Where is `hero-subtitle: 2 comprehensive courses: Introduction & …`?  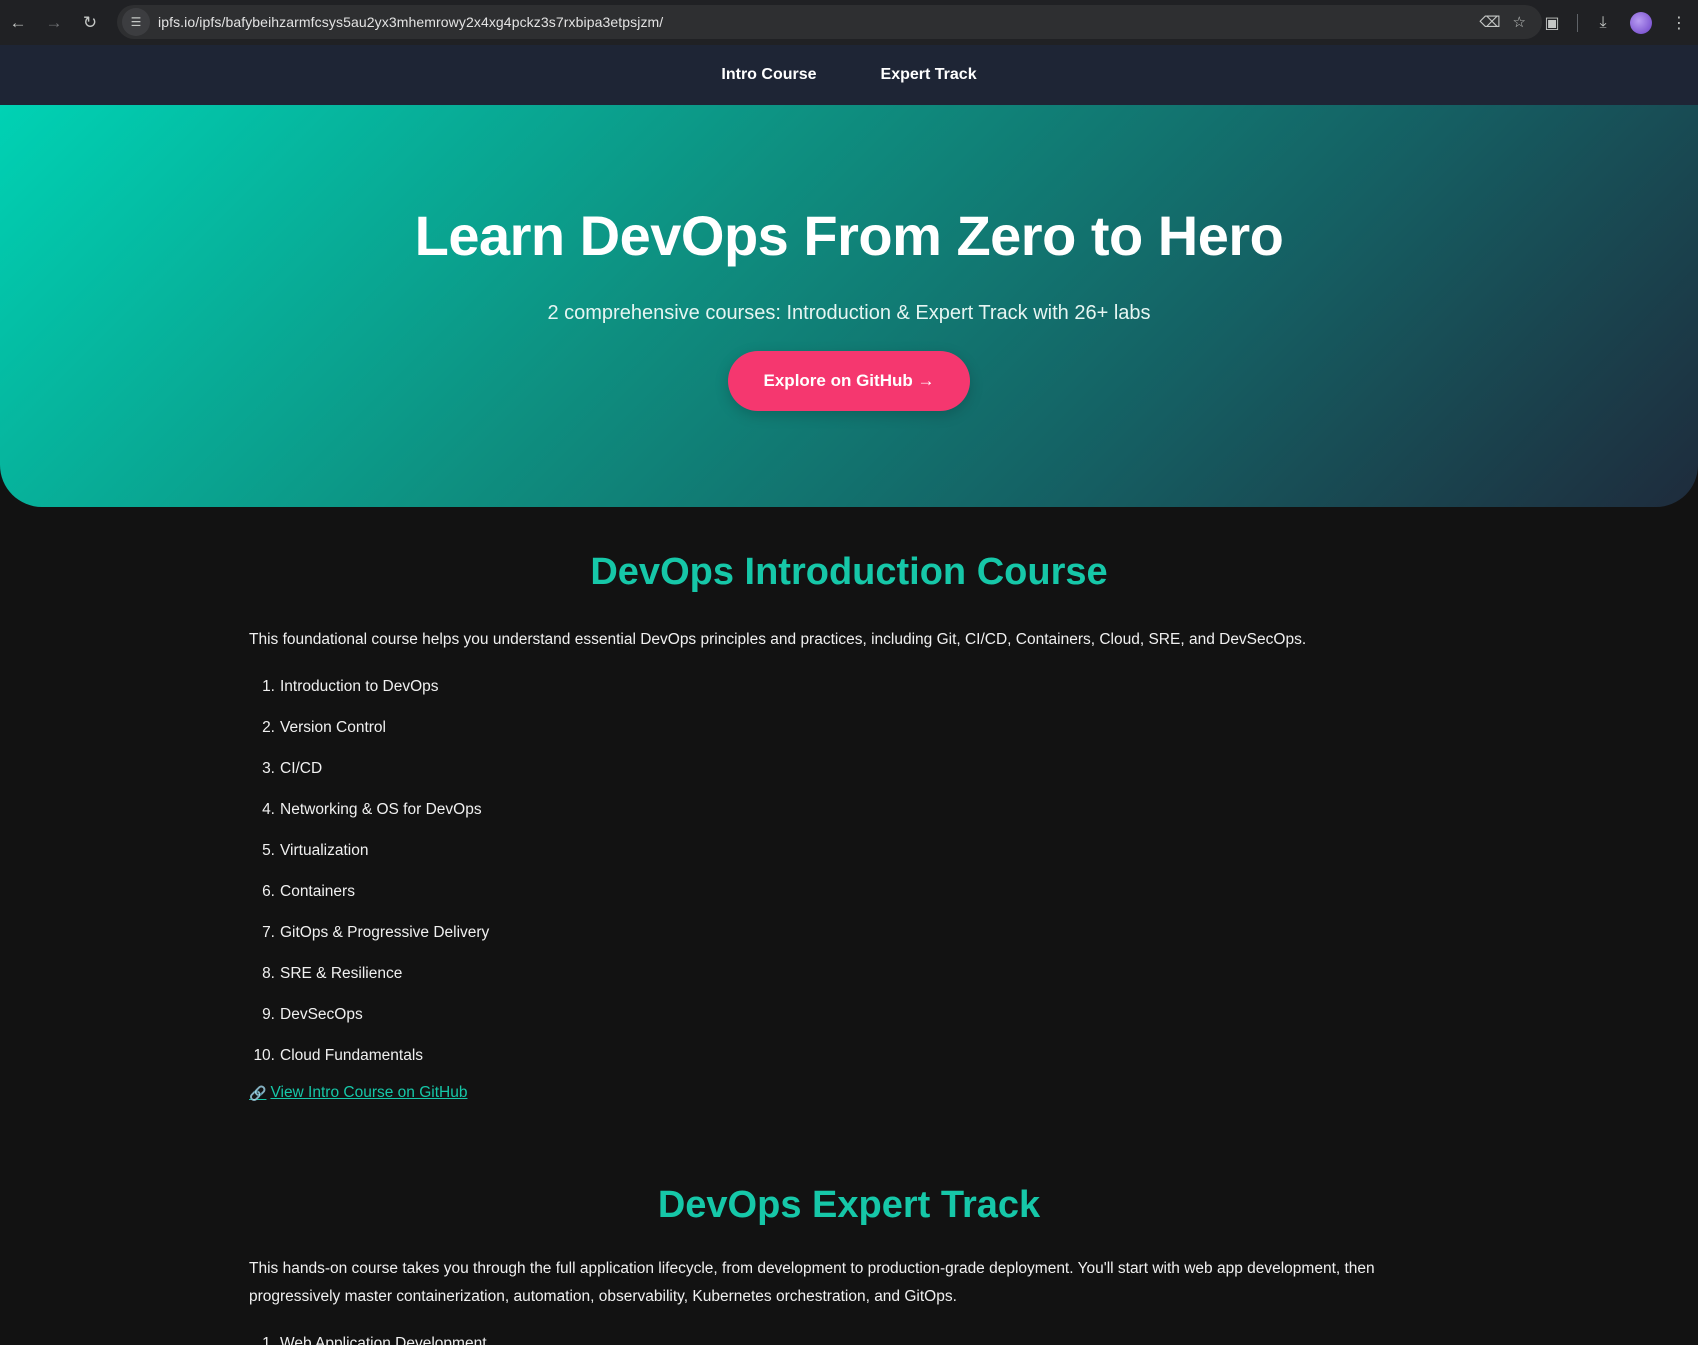
hero-subtitle: 2 comprehensive courses: Introduction & … is located at coordinates (849, 313).